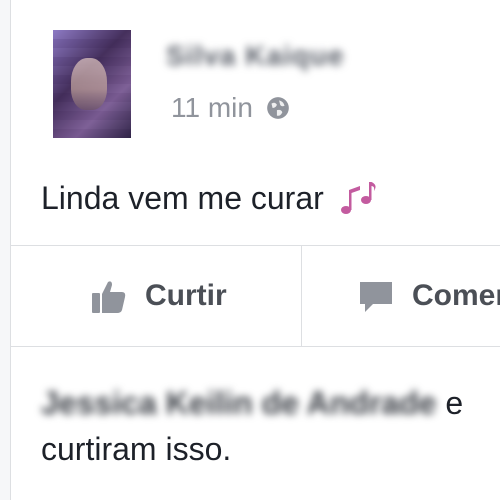  I want to click on post-timestamp: 11 min, so click(212, 108).